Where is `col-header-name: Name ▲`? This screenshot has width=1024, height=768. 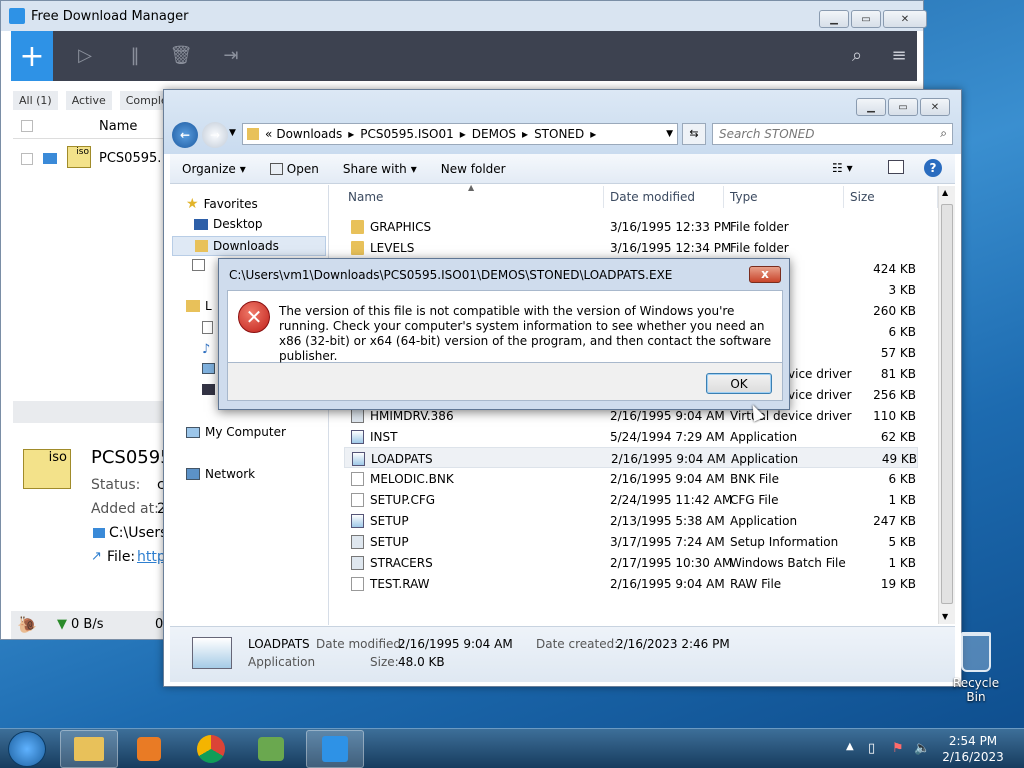 col-header-name: Name ▲ is located at coordinates (473, 195).